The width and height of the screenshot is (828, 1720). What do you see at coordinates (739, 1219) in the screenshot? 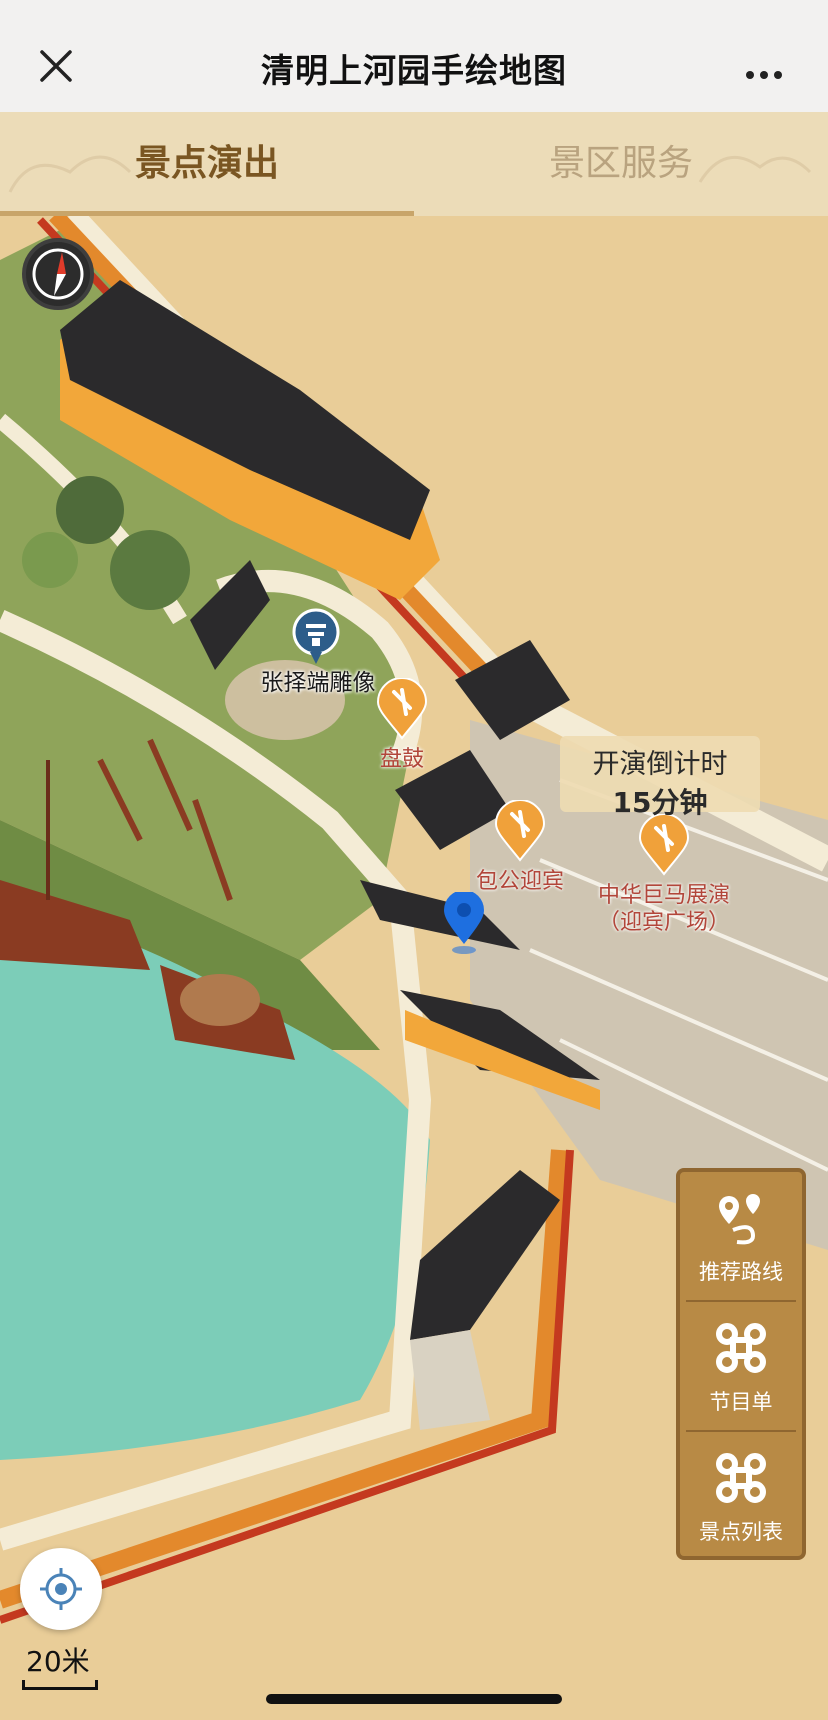
I see `route-icon` at bounding box center [739, 1219].